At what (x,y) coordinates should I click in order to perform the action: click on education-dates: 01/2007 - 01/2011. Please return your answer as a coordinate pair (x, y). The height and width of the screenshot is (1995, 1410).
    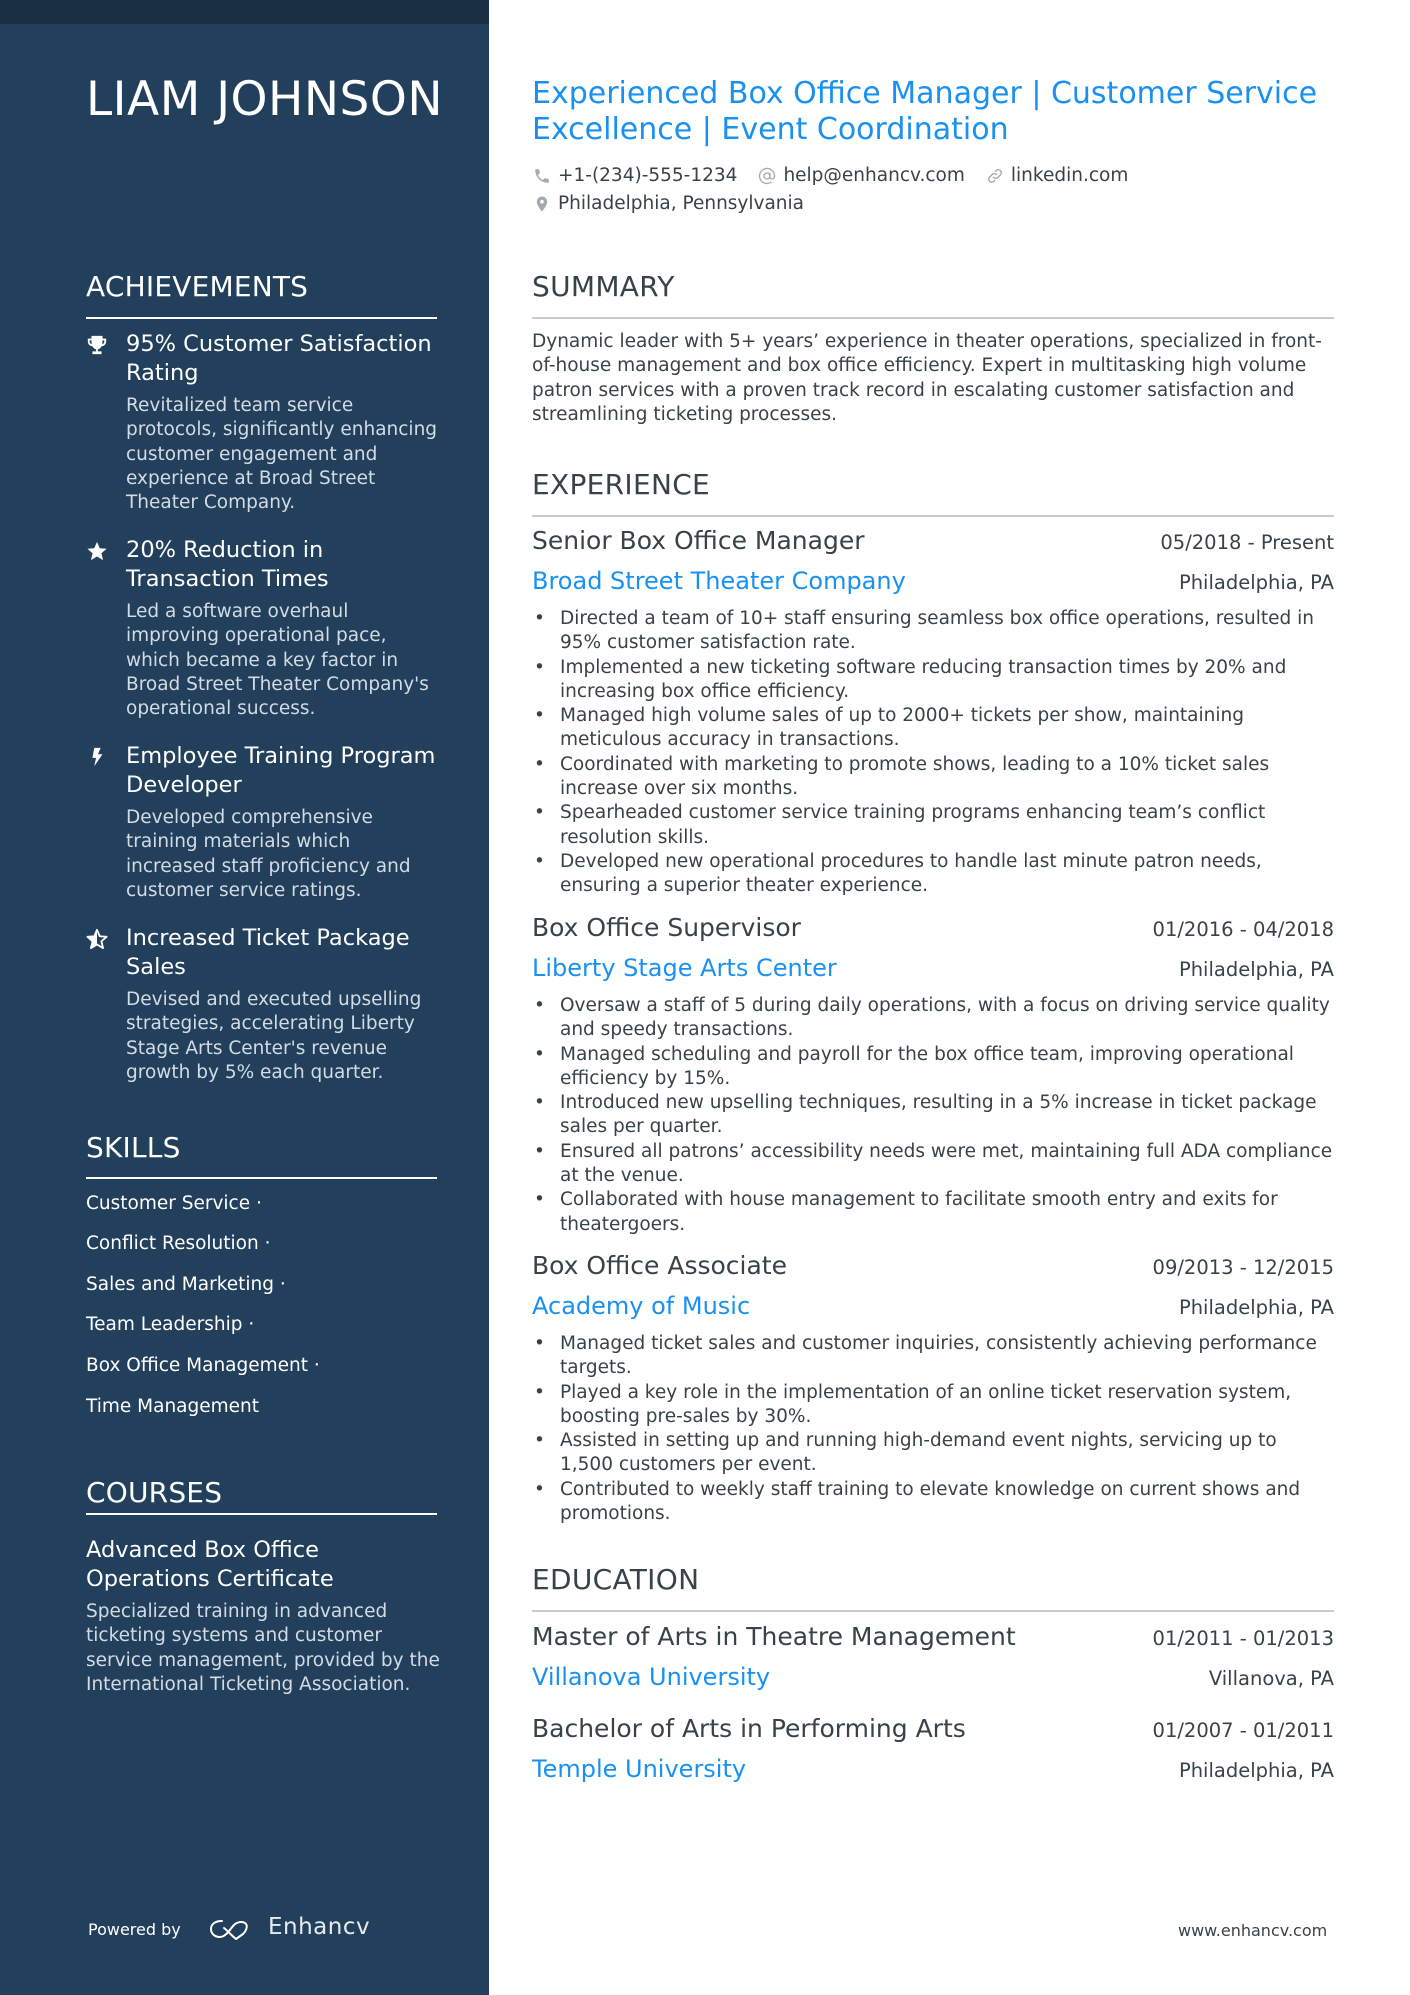
    Looking at the image, I should click on (1243, 1730).